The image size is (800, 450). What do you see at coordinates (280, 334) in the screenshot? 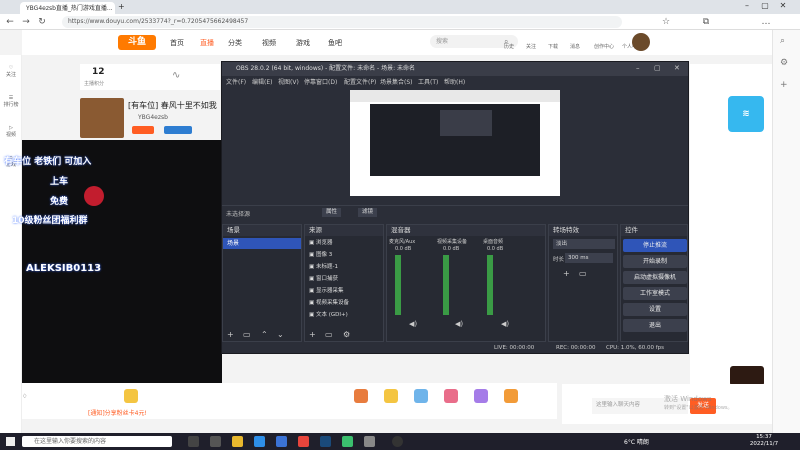
I see `move-down-icon: ⌄` at bounding box center [280, 334].